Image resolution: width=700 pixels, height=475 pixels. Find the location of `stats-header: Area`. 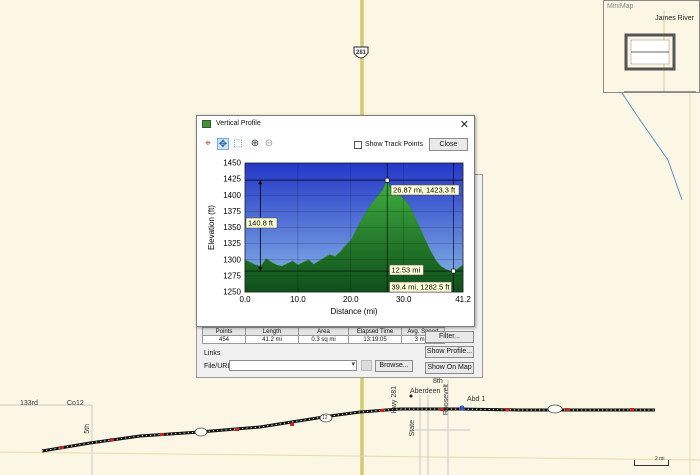

stats-header: Area is located at coordinates (323, 331).